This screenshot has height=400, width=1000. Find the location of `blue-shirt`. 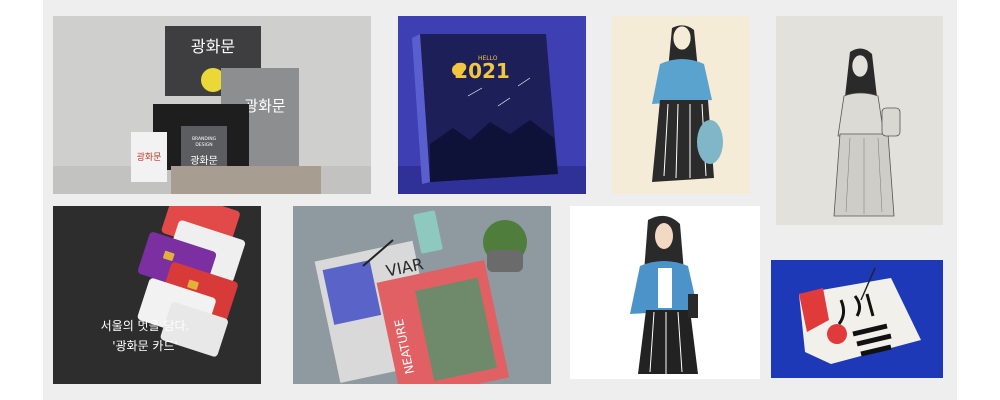

blue-shirt is located at coordinates (682, 81).